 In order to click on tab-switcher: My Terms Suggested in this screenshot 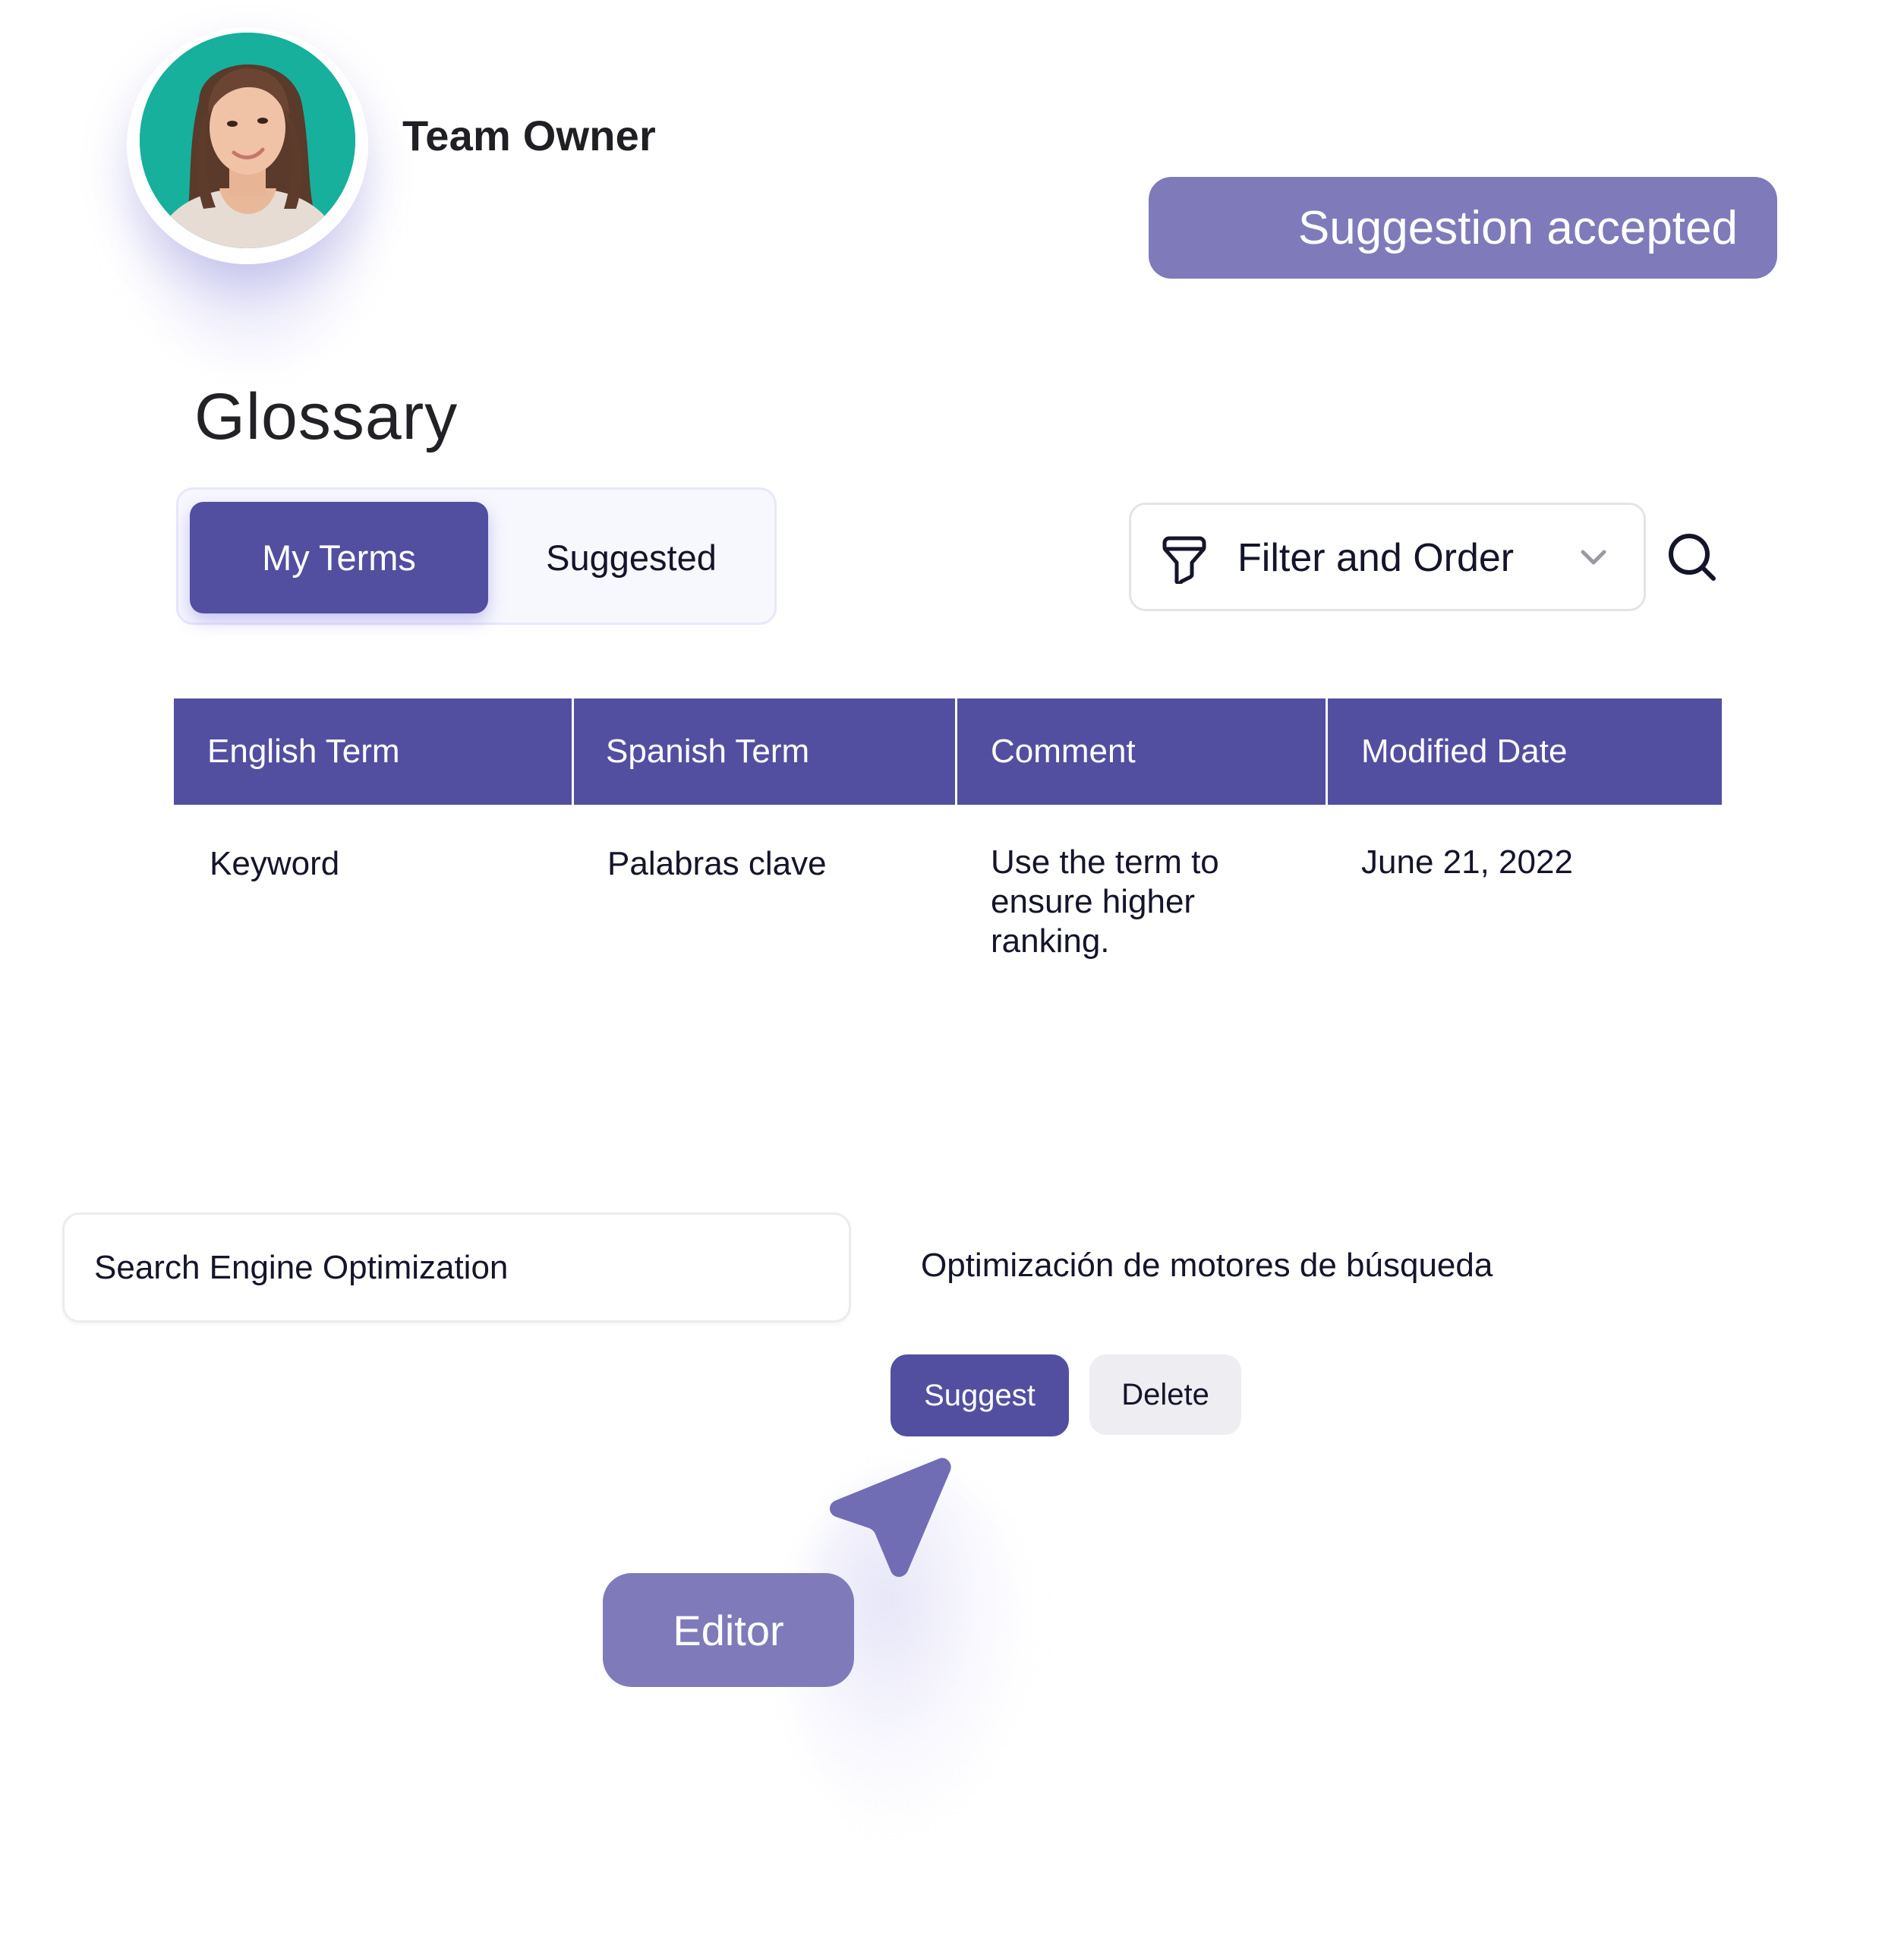, I will do `click(476, 556)`.